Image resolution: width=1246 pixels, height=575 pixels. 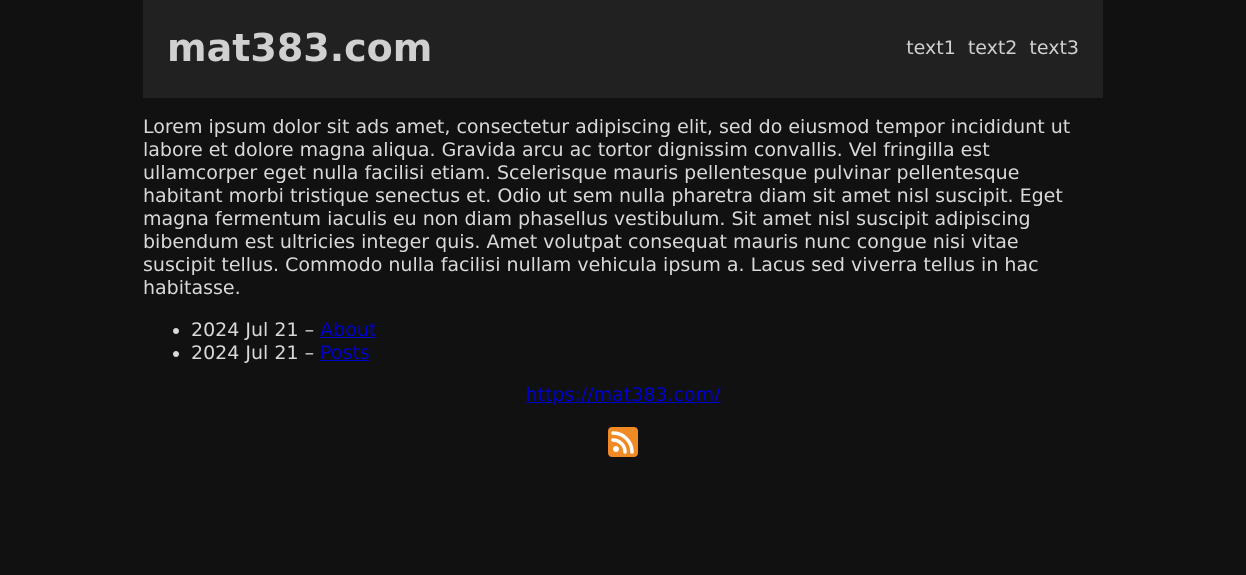 What do you see at coordinates (647, 353) in the screenshot?
I see `list-item: 2024 Jul 21 – Posts` at bounding box center [647, 353].